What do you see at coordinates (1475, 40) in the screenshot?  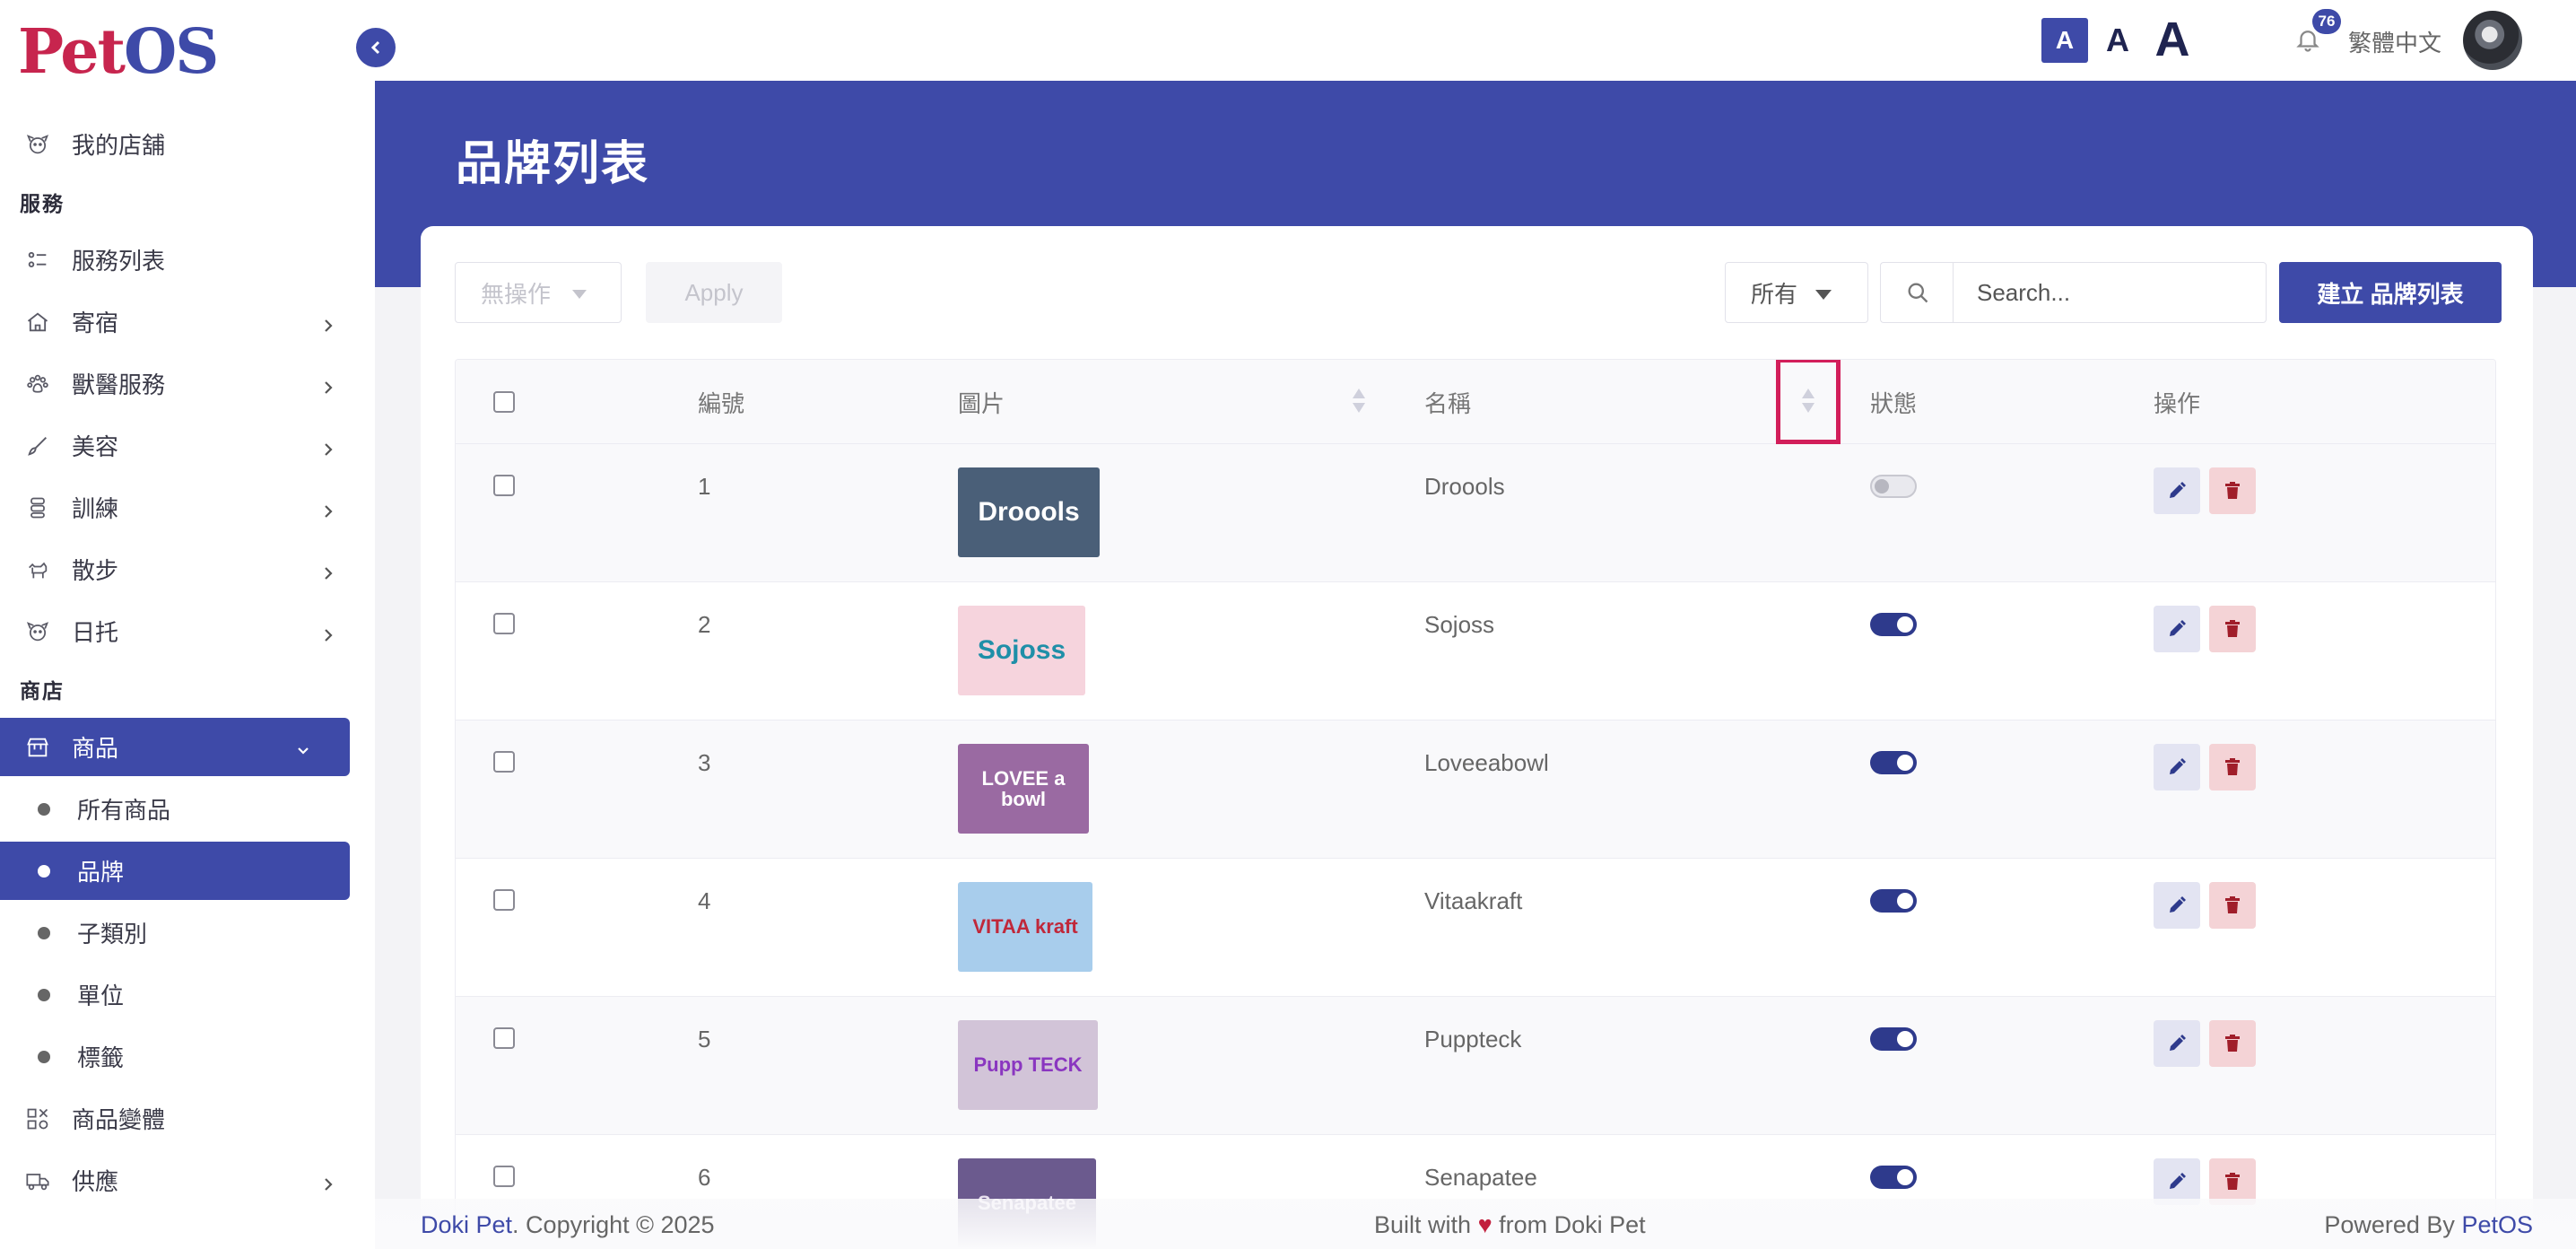 I see `top-bar: A A A 76 繁體中文` at bounding box center [1475, 40].